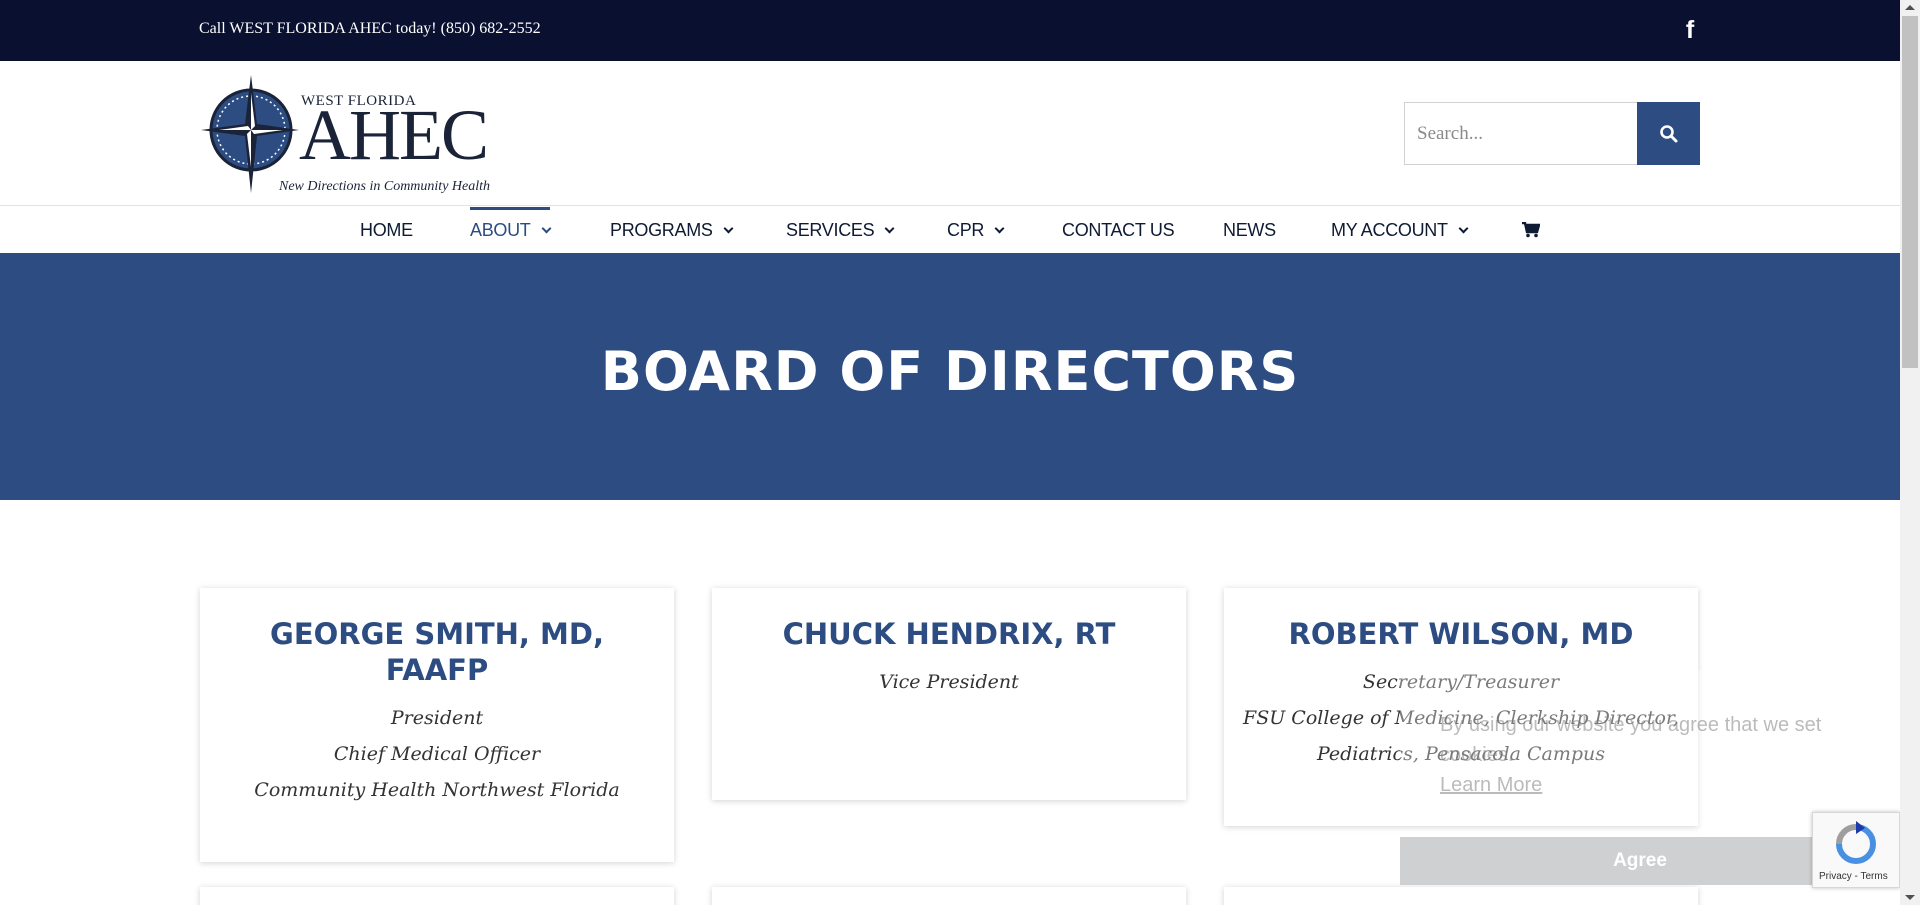 The height and width of the screenshot is (905, 1920). Describe the element at coordinates (949, 682) in the screenshot. I see `director-role: Vice President` at that location.